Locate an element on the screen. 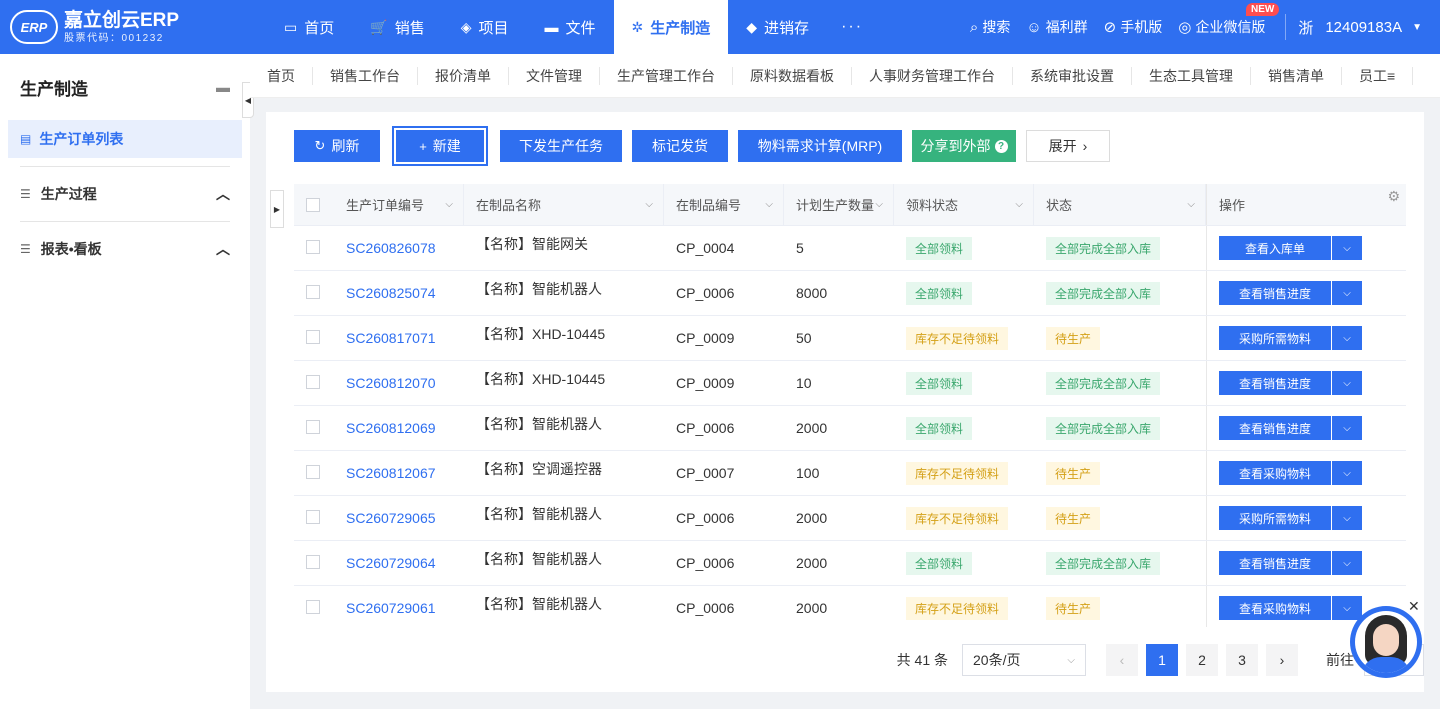  tab-item: 员工≡ is located at coordinates (1378, 75).